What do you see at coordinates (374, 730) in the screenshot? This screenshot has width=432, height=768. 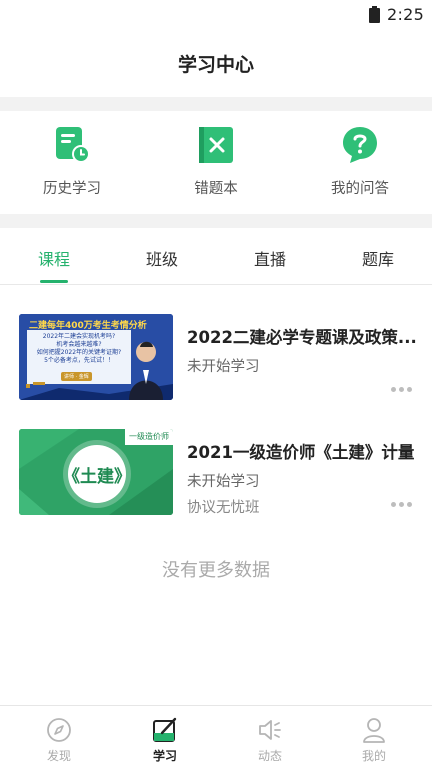 I see `profile-icon` at bounding box center [374, 730].